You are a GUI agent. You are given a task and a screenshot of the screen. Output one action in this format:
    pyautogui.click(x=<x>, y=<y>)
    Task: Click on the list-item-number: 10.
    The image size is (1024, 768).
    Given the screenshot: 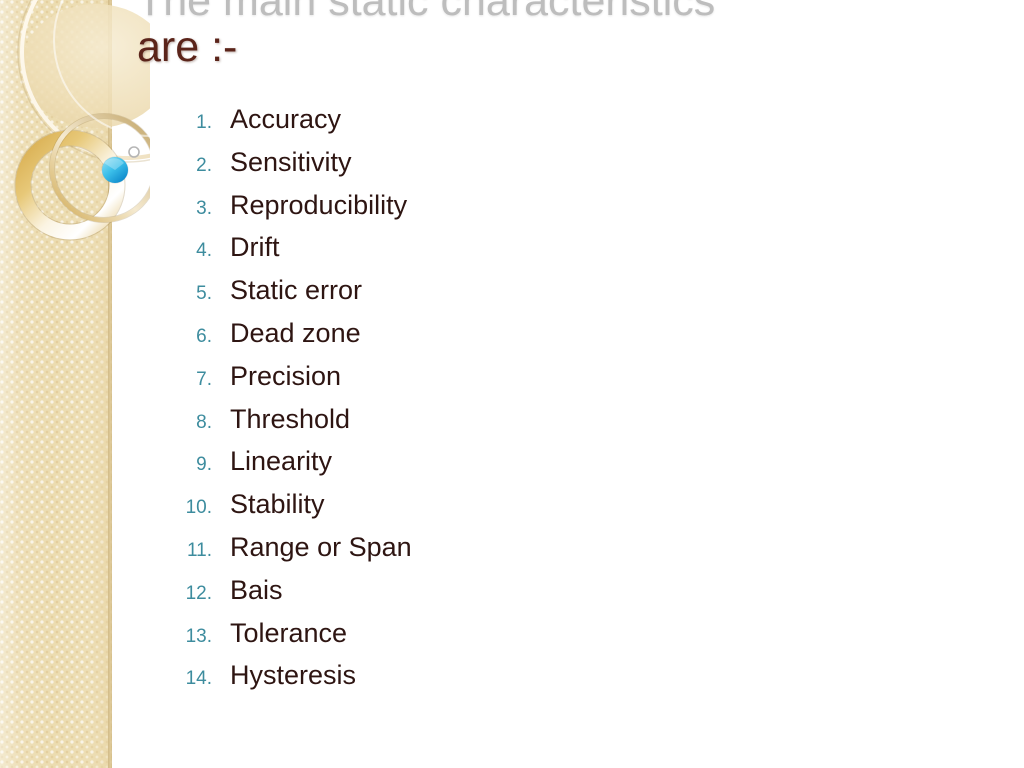 What is the action you would take?
    pyautogui.click(x=198, y=508)
    